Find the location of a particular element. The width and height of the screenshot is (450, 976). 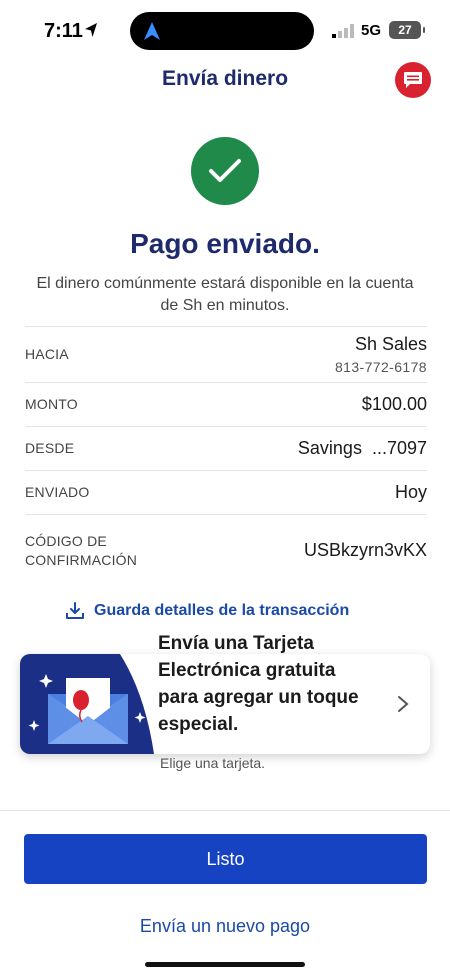

navigation-icon is located at coordinates (152, 31).